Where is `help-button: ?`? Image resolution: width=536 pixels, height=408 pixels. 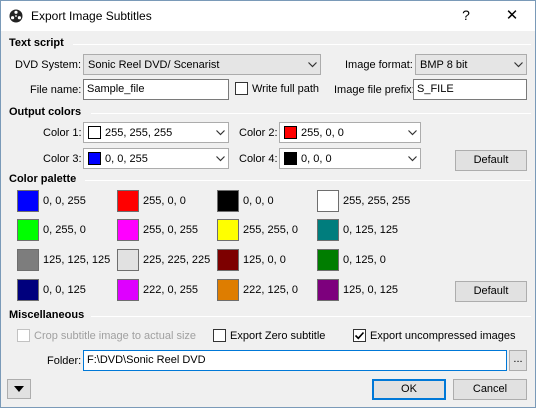
help-button: ? is located at coordinates (466, 15).